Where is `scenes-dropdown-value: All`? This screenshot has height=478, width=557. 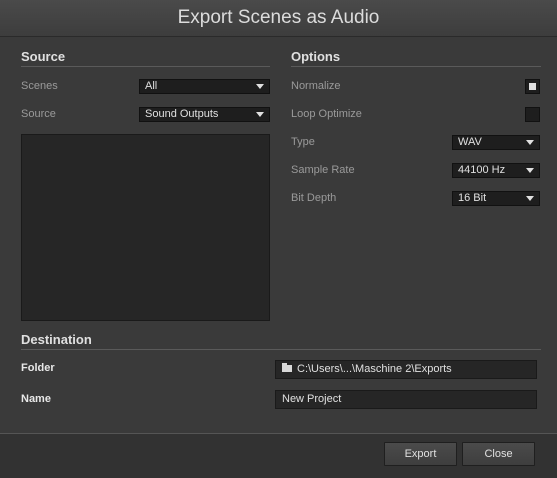 scenes-dropdown-value: All is located at coordinates (151, 86).